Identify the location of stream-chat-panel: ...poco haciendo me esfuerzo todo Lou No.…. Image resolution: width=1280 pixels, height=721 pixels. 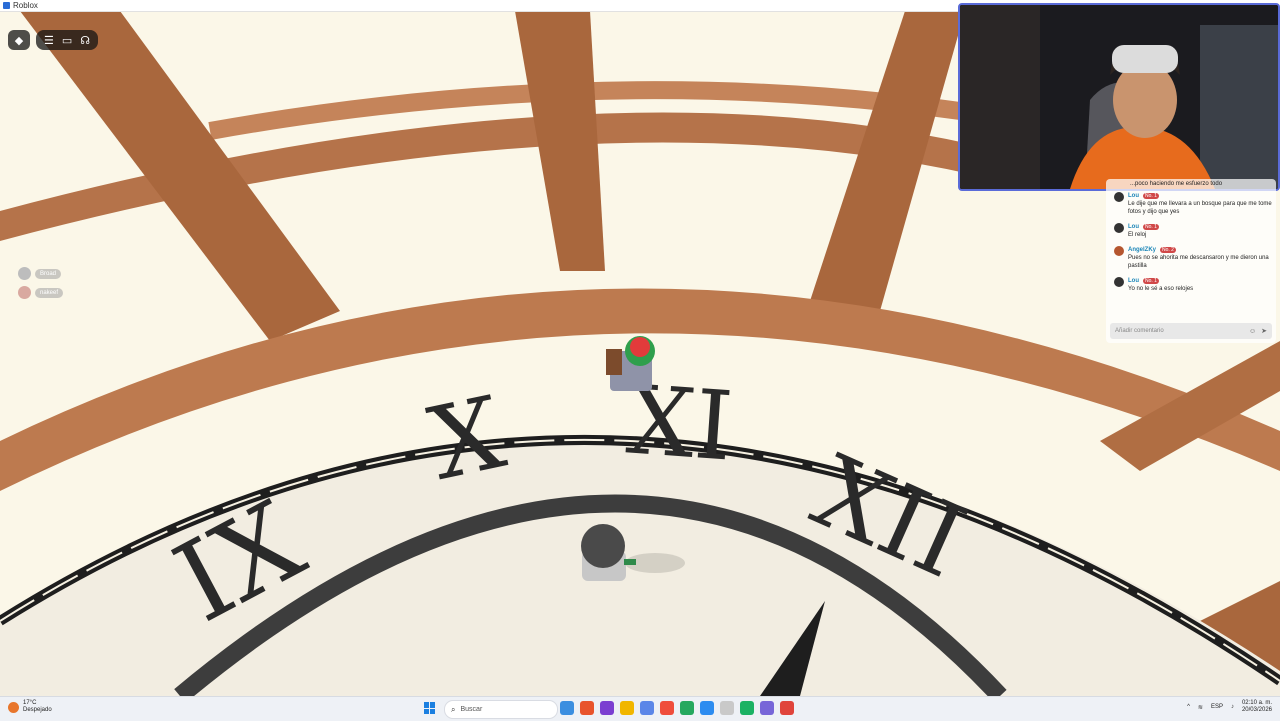
(1191, 261).